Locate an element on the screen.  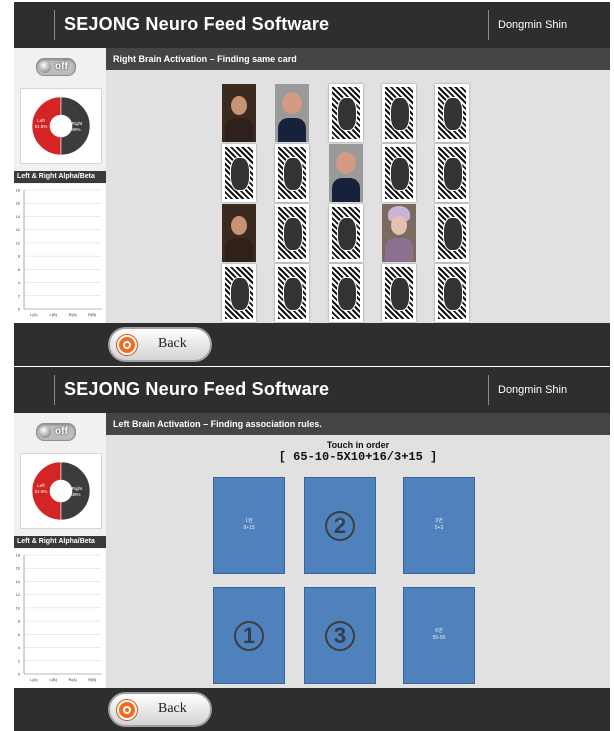
tile-expression: 55-50 is located at coordinates (439, 638).